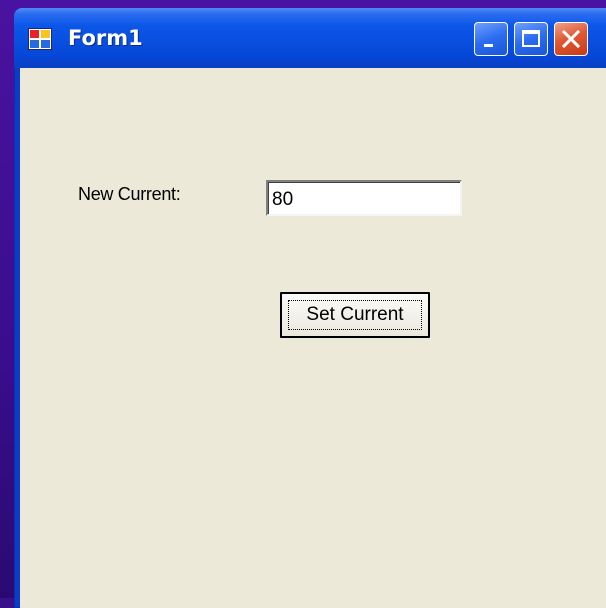  What do you see at coordinates (129, 194) in the screenshot?
I see `new-current-label: New Current:` at bounding box center [129, 194].